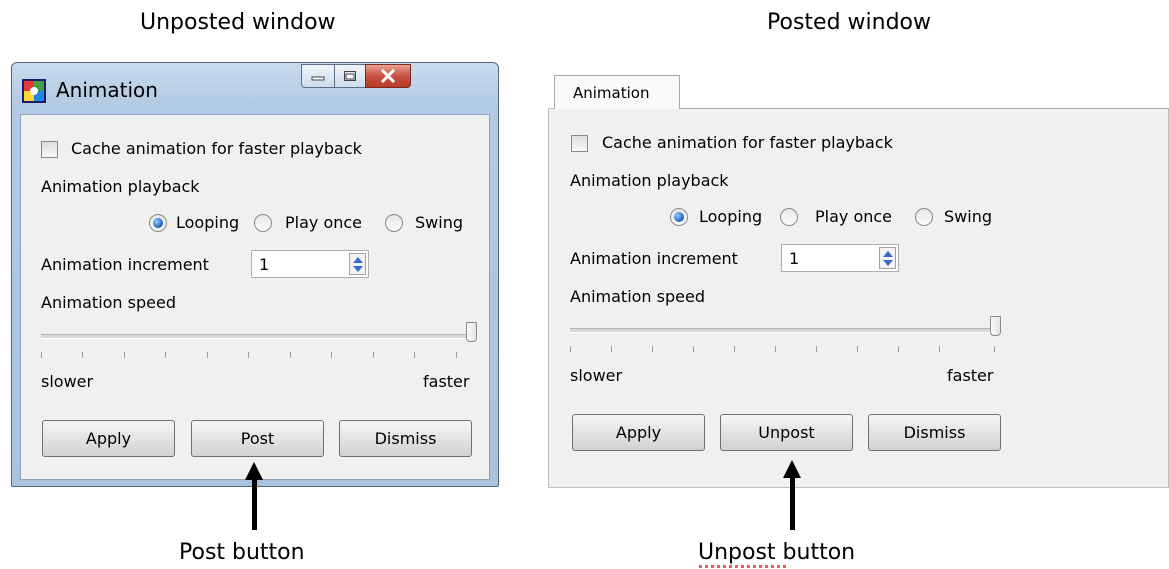 The image size is (1169, 569). I want to click on maximize-button, so click(350, 76).